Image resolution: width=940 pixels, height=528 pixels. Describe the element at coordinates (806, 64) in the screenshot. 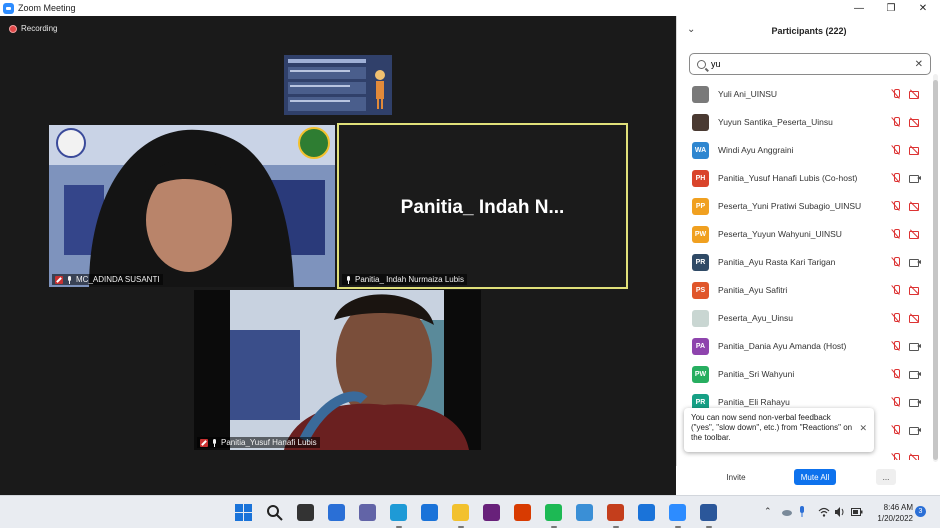

I see `participant-search-input` at that location.